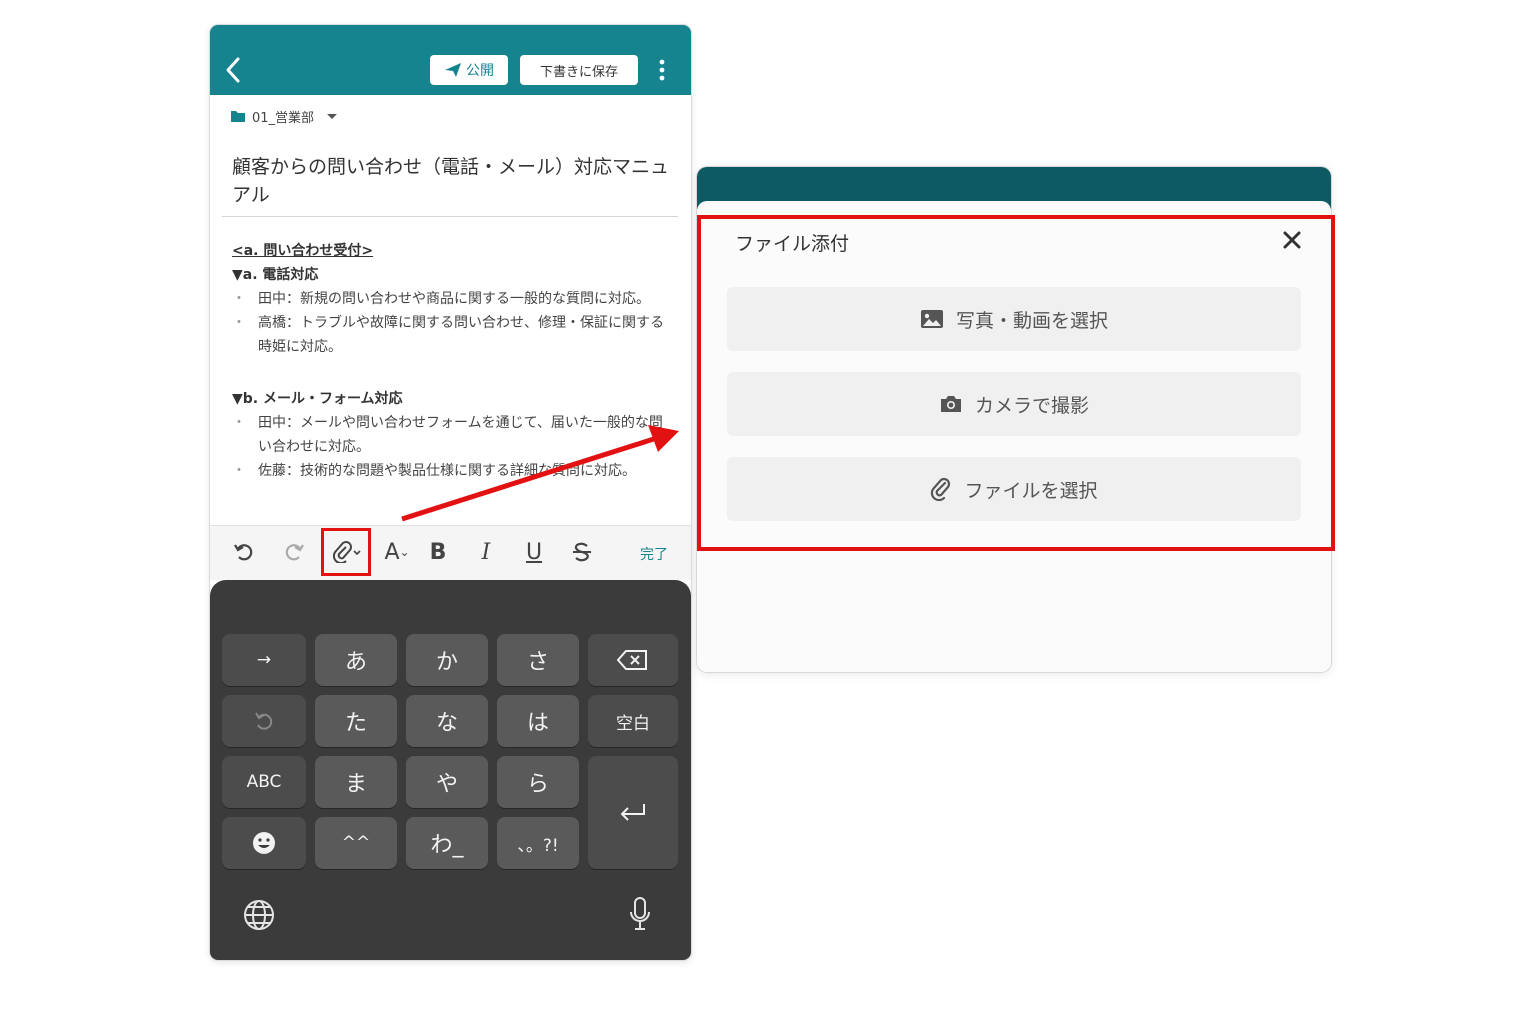 Image resolution: width=1536 pixels, height=1024 pixels. I want to click on document-title: 顧客からの問い合わせ（電話・メール）対応マニュアル, so click(452, 181).